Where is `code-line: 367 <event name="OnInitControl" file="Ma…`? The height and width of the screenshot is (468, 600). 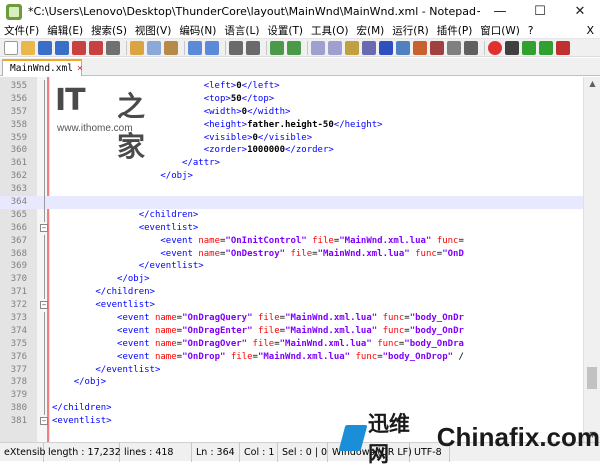 code-line: 367 <event name="OnInitControl" file="Ma… is located at coordinates (291, 241).